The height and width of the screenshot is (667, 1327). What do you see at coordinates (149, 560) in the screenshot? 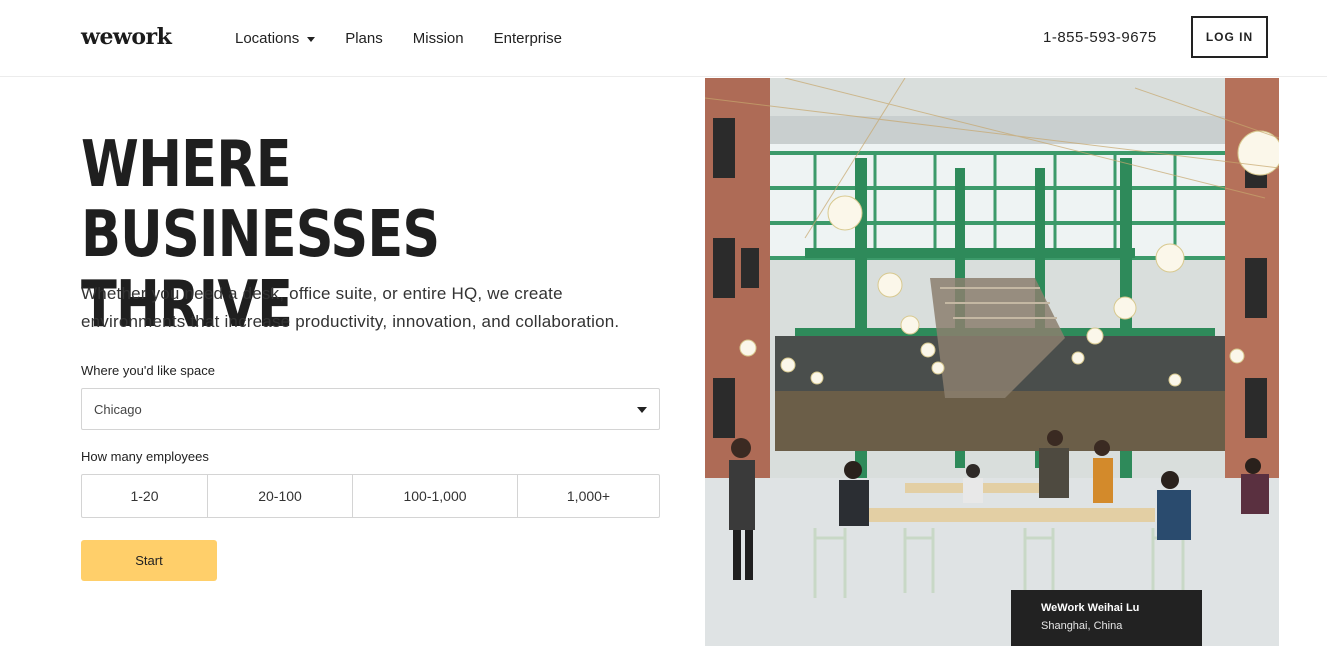
I see `start-button: Start` at bounding box center [149, 560].